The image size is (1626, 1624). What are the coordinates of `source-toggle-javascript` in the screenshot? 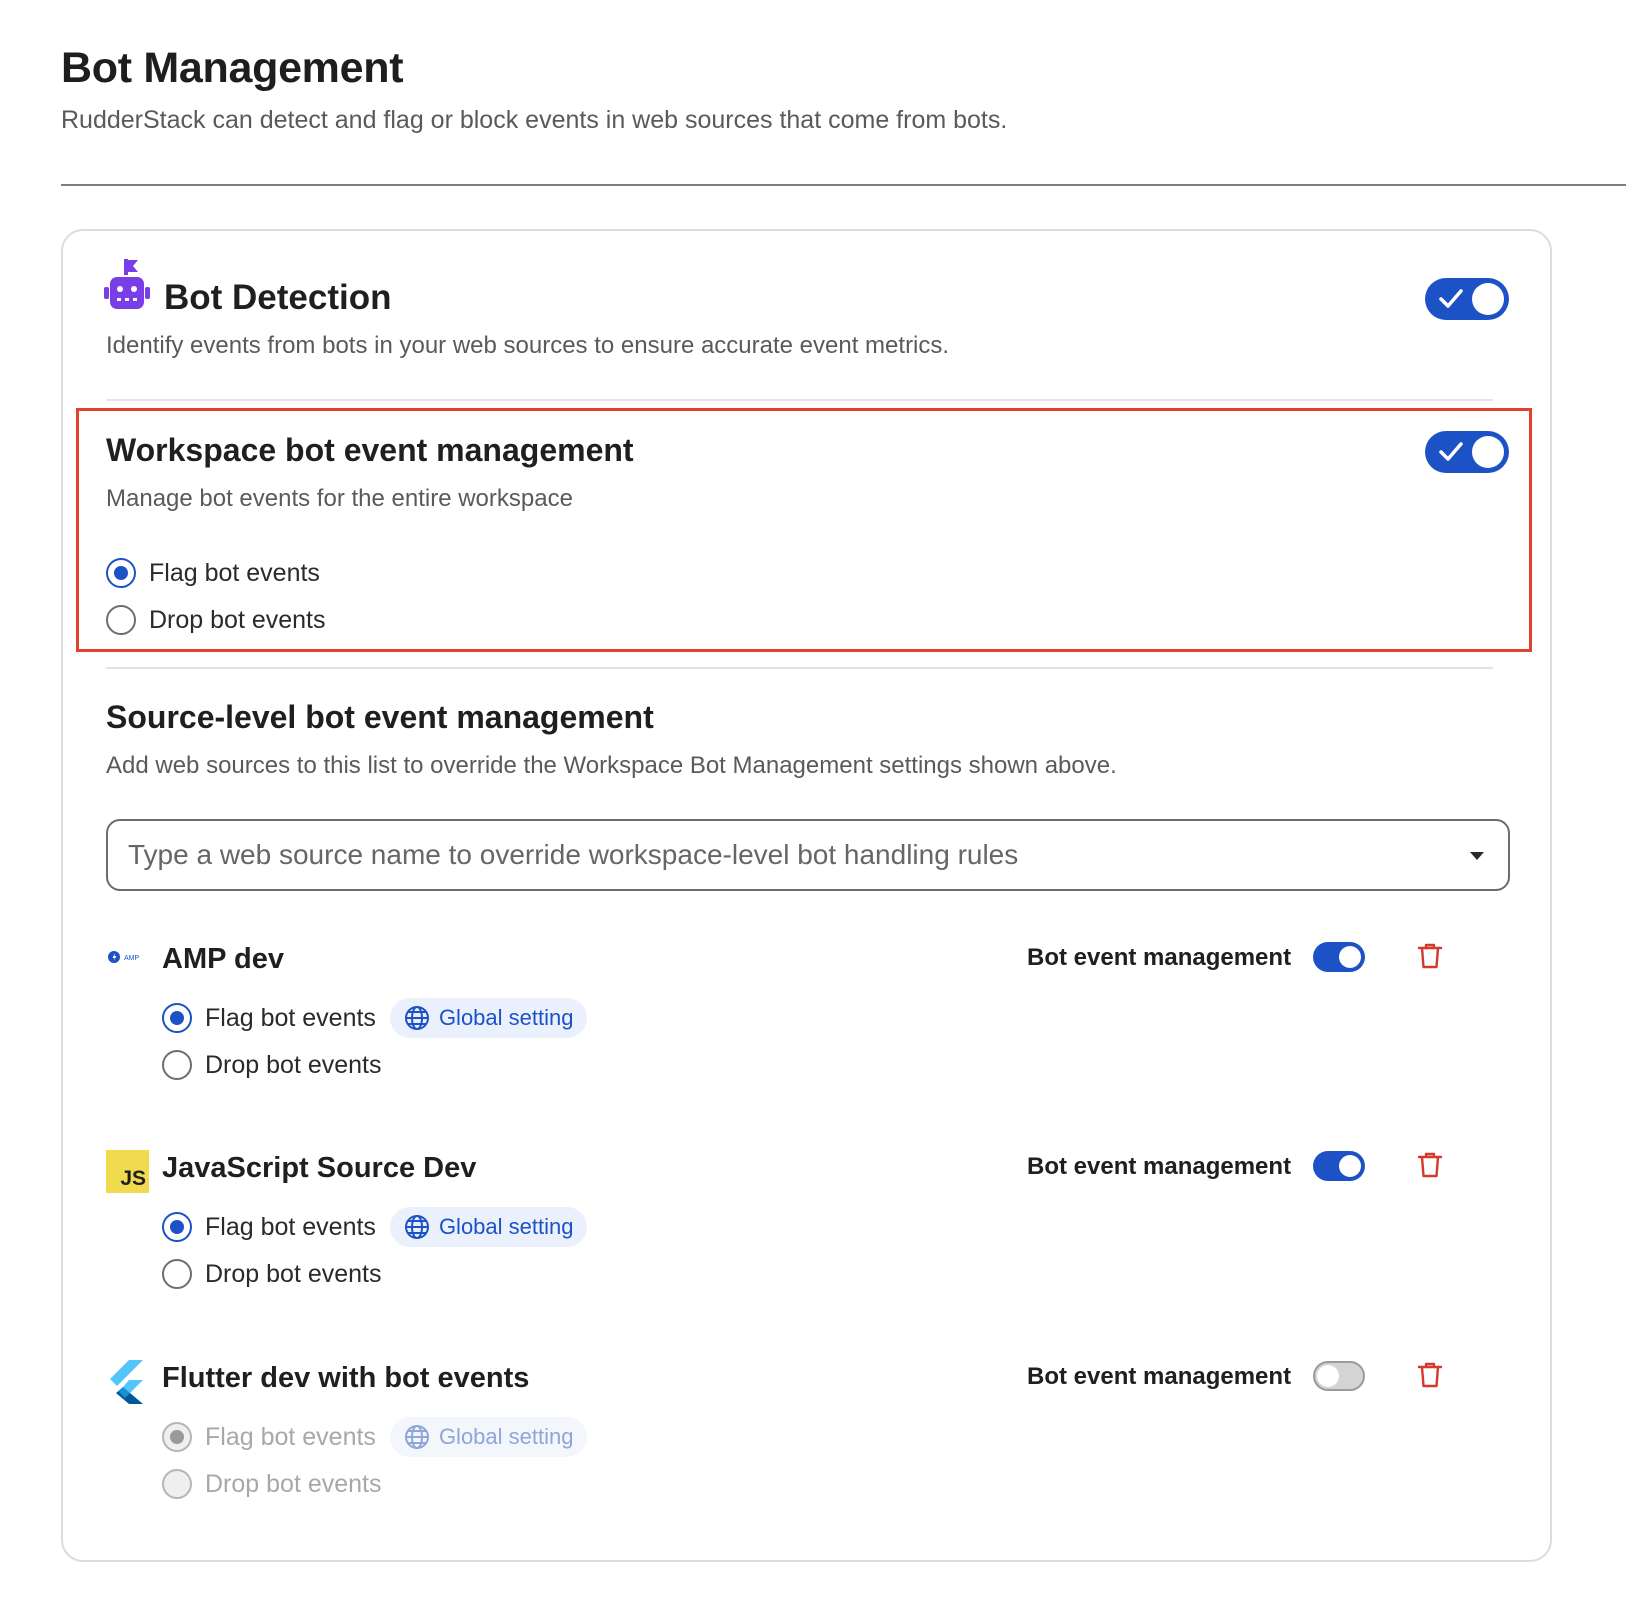 It's located at (1339, 1166).